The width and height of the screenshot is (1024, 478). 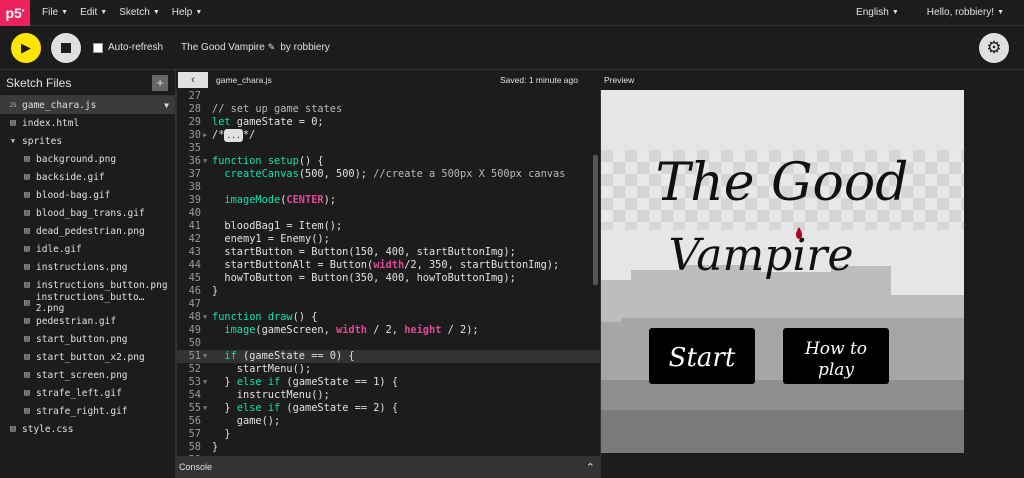 What do you see at coordinates (59, 249) in the screenshot?
I see `file-name: idle.gif` at bounding box center [59, 249].